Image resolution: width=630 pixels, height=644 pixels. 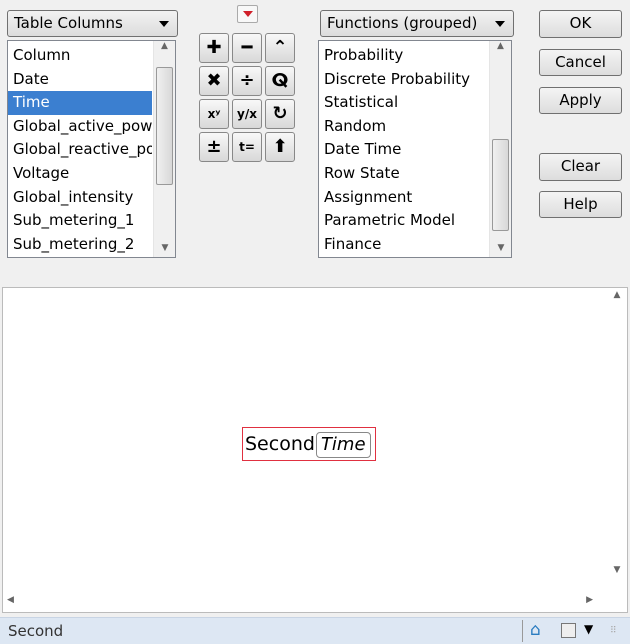 I want to click on dropdown-label: Functions (grouped), so click(x=402, y=23).